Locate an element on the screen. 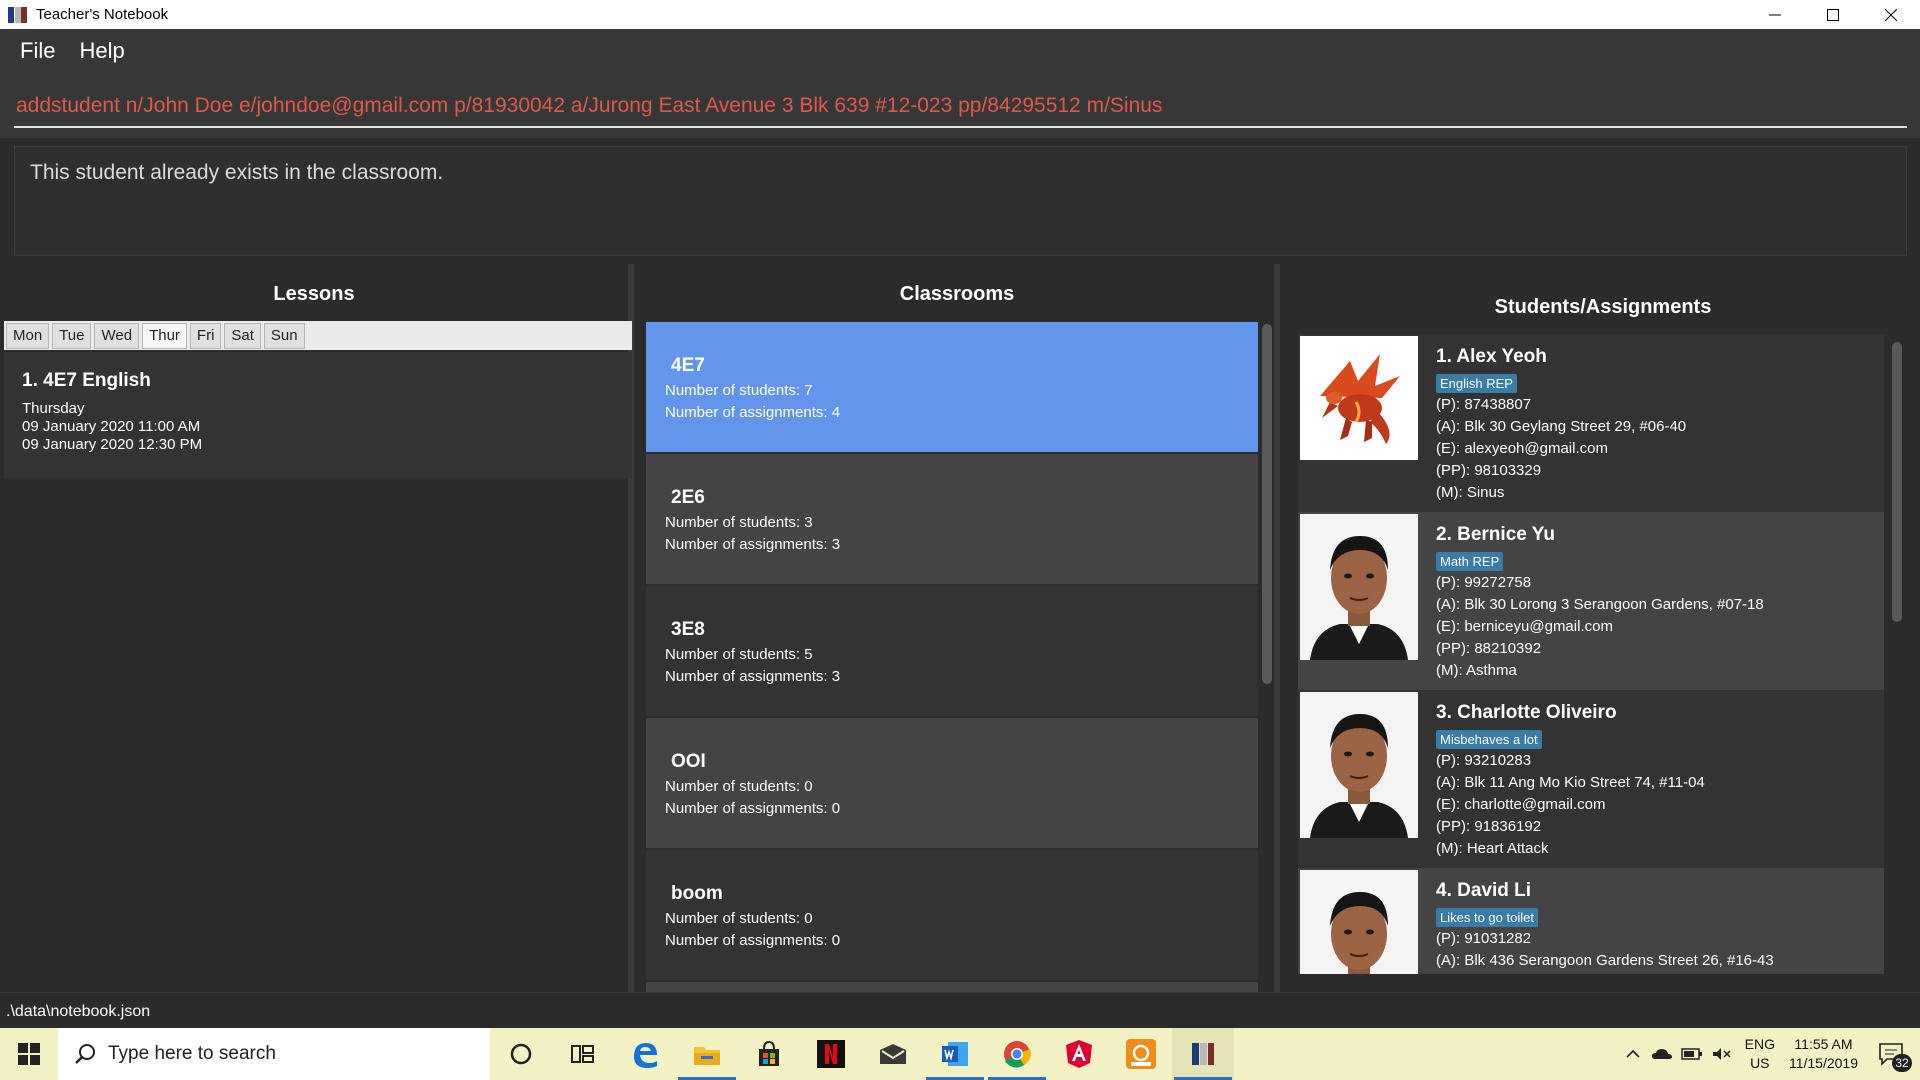 The image size is (1920, 1080). clock: 11:55 AM 11/15/2019 is located at coordinates (1823, 1054).